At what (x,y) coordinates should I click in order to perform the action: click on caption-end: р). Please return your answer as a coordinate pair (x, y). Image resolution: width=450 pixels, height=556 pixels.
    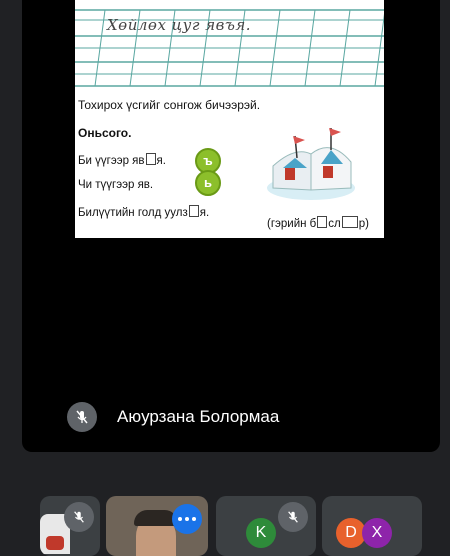
    Looking at the image, I should click on (363, 224).